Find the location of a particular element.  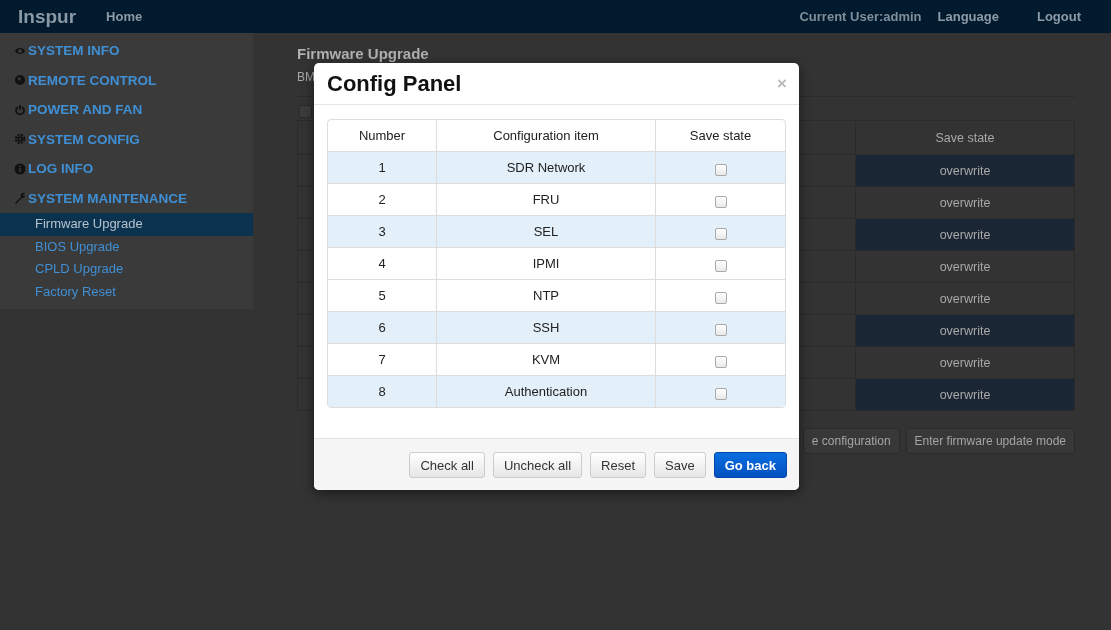

table-cell: 6 is located at coordinates (382, 327).